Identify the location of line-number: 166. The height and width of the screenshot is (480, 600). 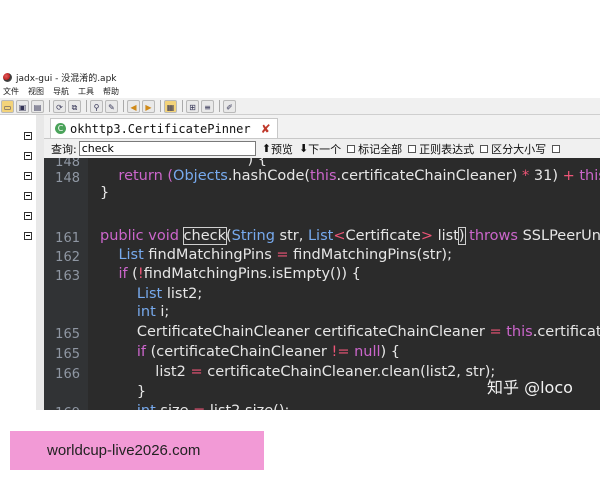
(67, 374).